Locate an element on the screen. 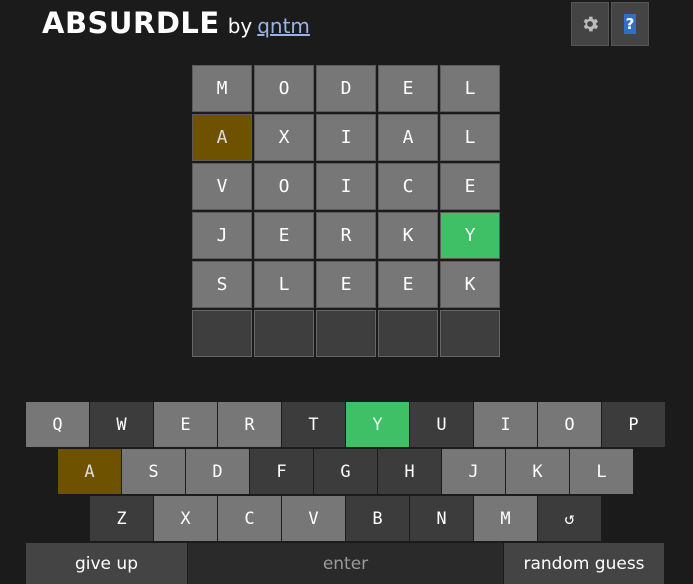 The height and width of the screenshot is (584, 693). key-t: T is located at coordinates (313, 424).